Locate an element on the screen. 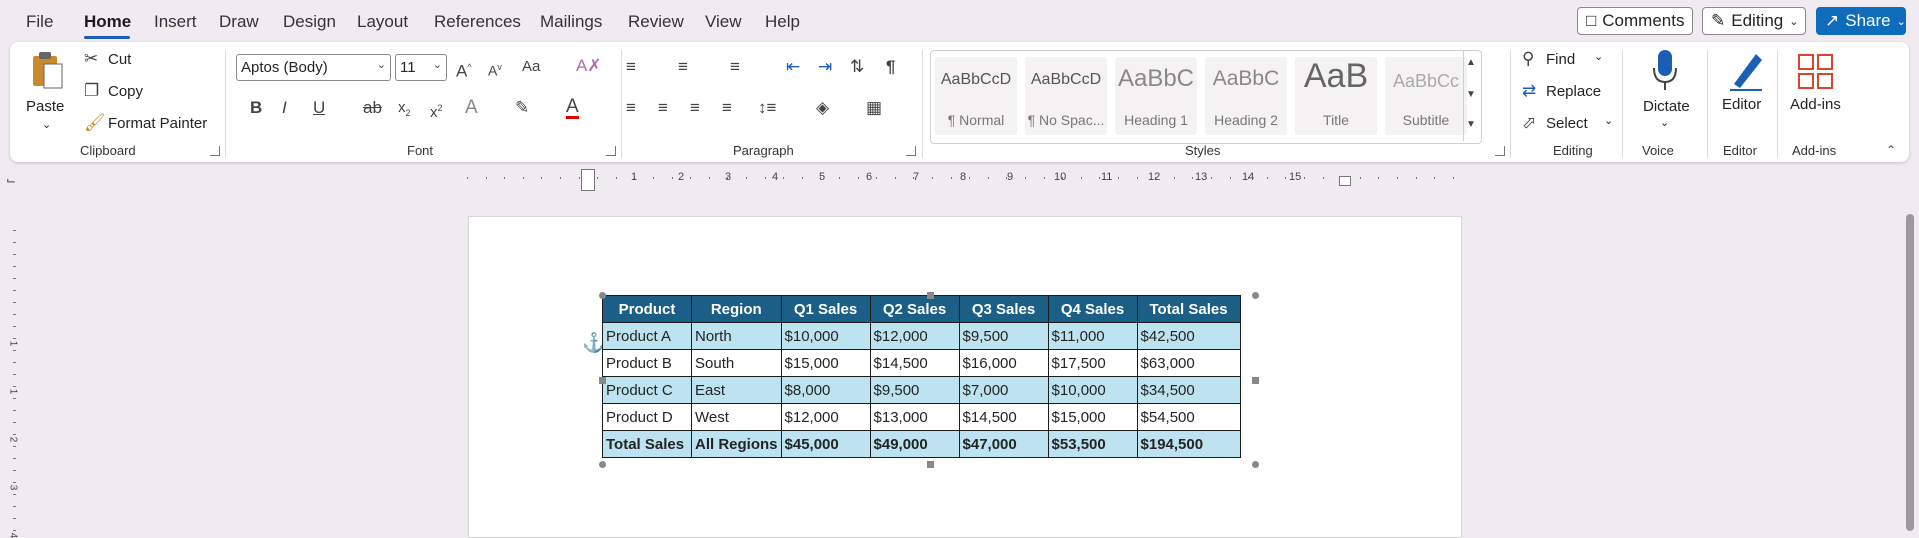 The height and width of the screenshot is (538, 1919). editor-button: Editor is located at coordinates (1747, 91).